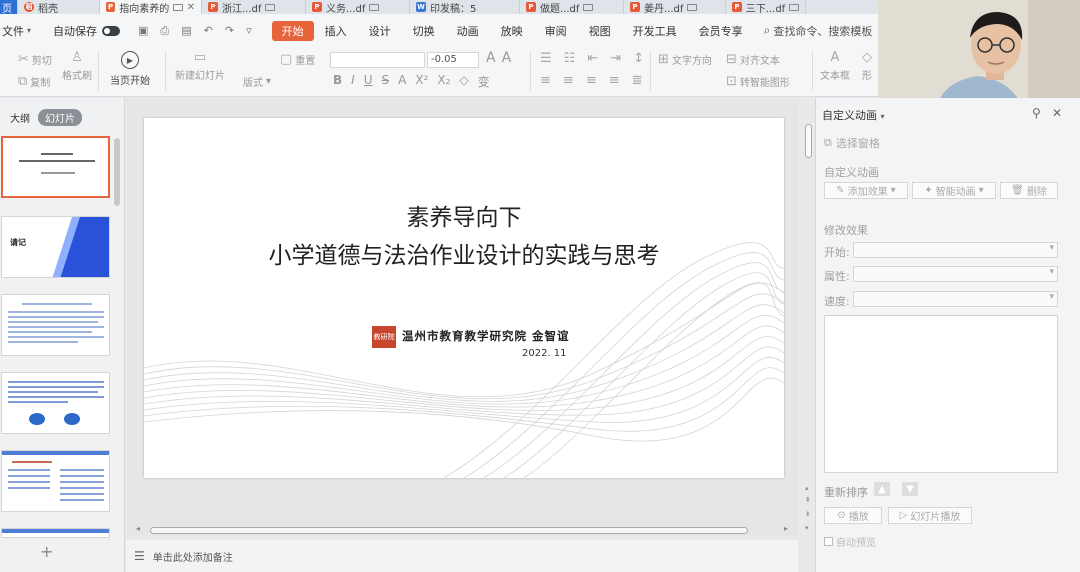  What do you see at coordinates (463, 81) in the screenshot?
I see `clear-format-icon: ◇` at bounding box center [463, 81].